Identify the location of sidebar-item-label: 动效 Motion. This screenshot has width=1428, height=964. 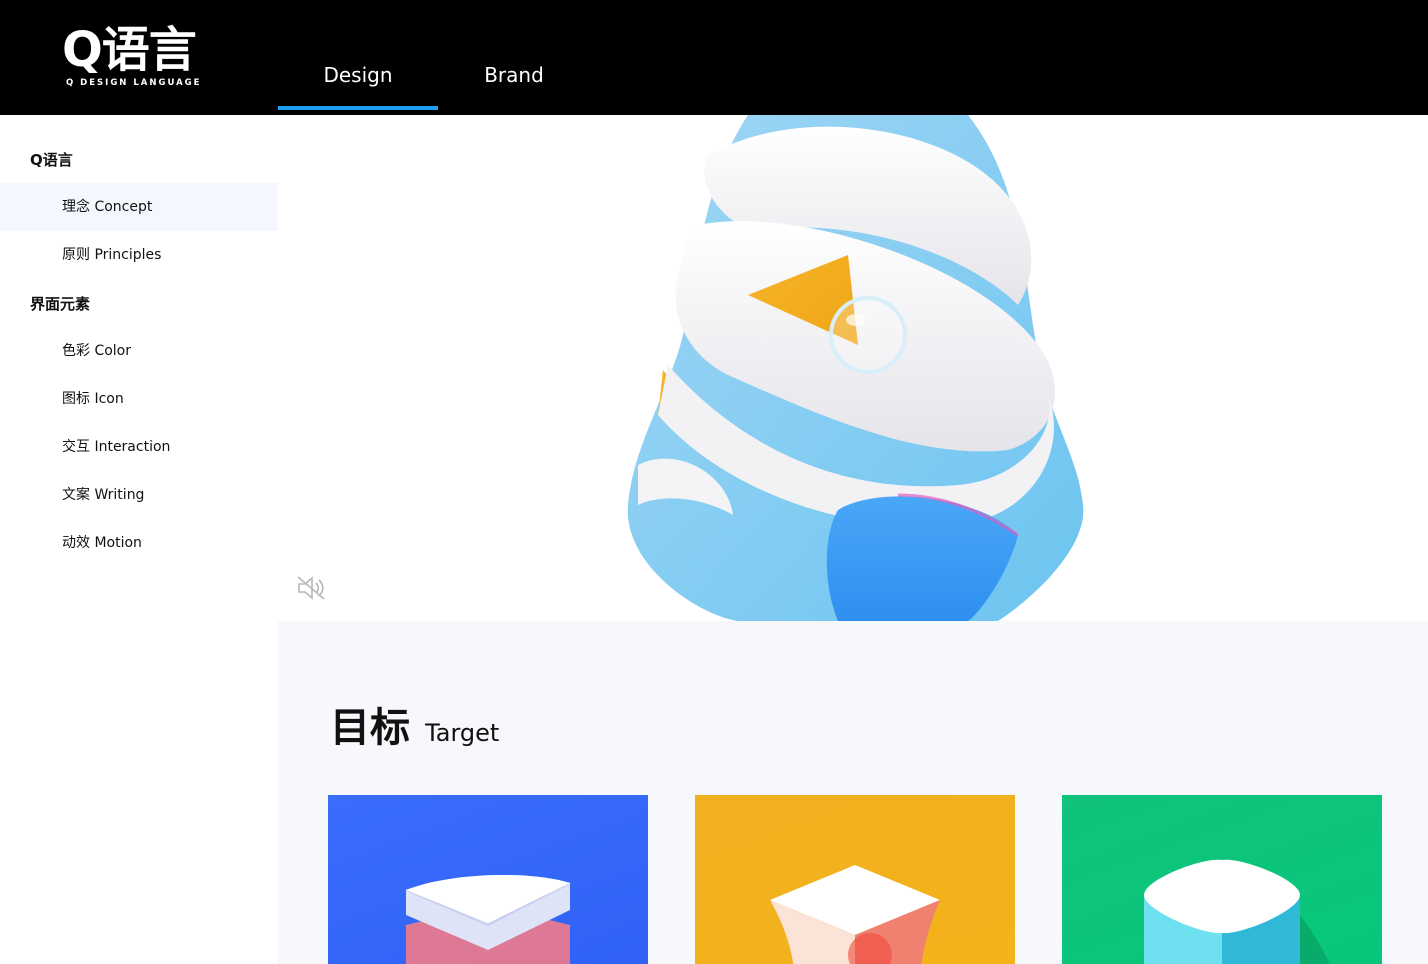
(102, 543).